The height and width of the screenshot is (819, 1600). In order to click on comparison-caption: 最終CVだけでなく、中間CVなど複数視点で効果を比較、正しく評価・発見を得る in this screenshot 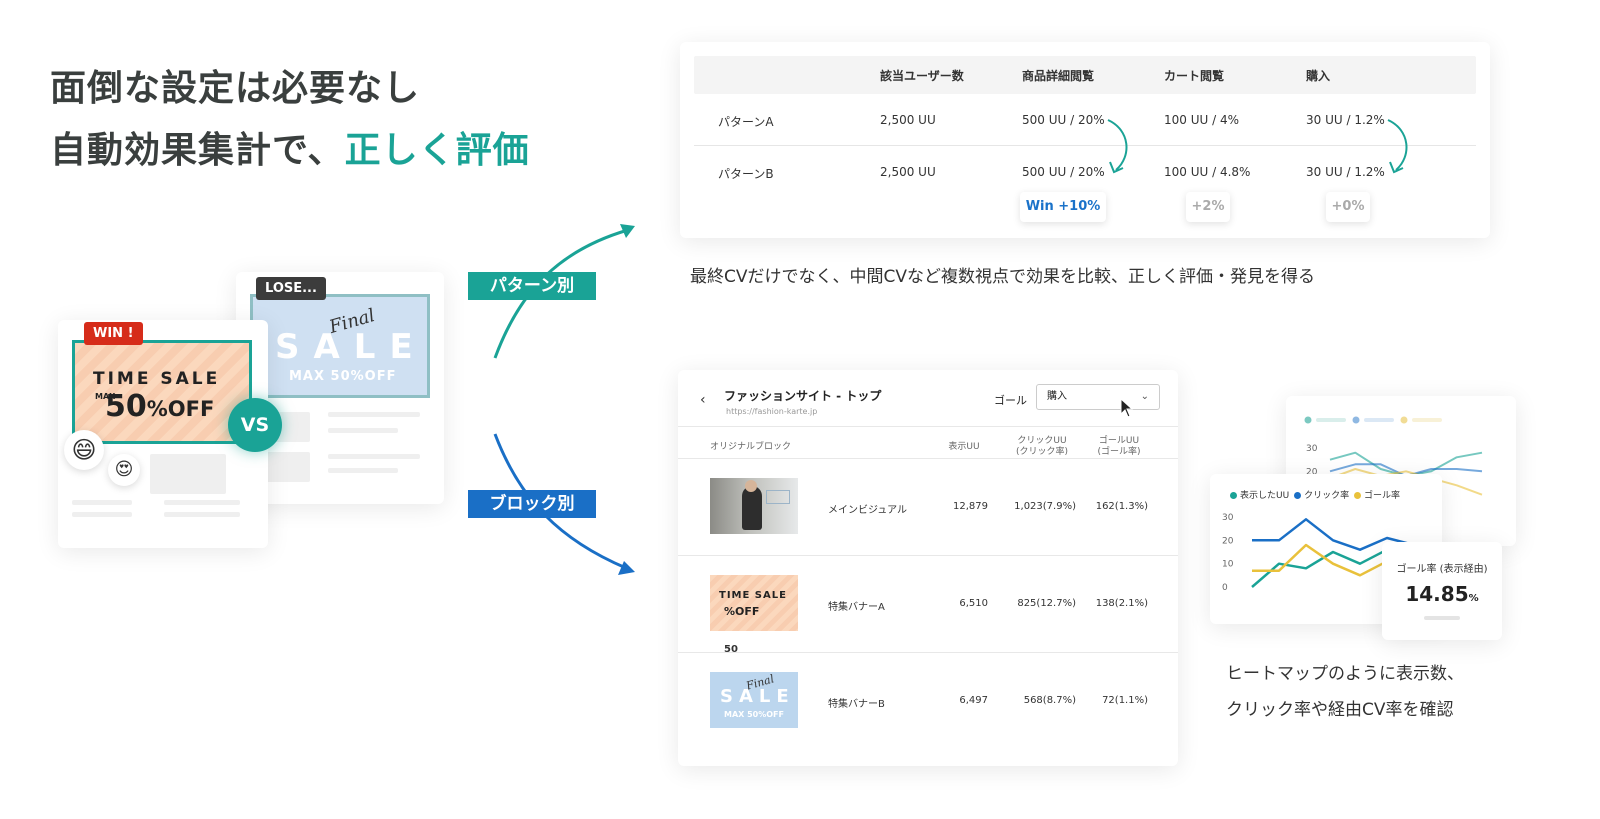, I will do `click(1002, 277)`.